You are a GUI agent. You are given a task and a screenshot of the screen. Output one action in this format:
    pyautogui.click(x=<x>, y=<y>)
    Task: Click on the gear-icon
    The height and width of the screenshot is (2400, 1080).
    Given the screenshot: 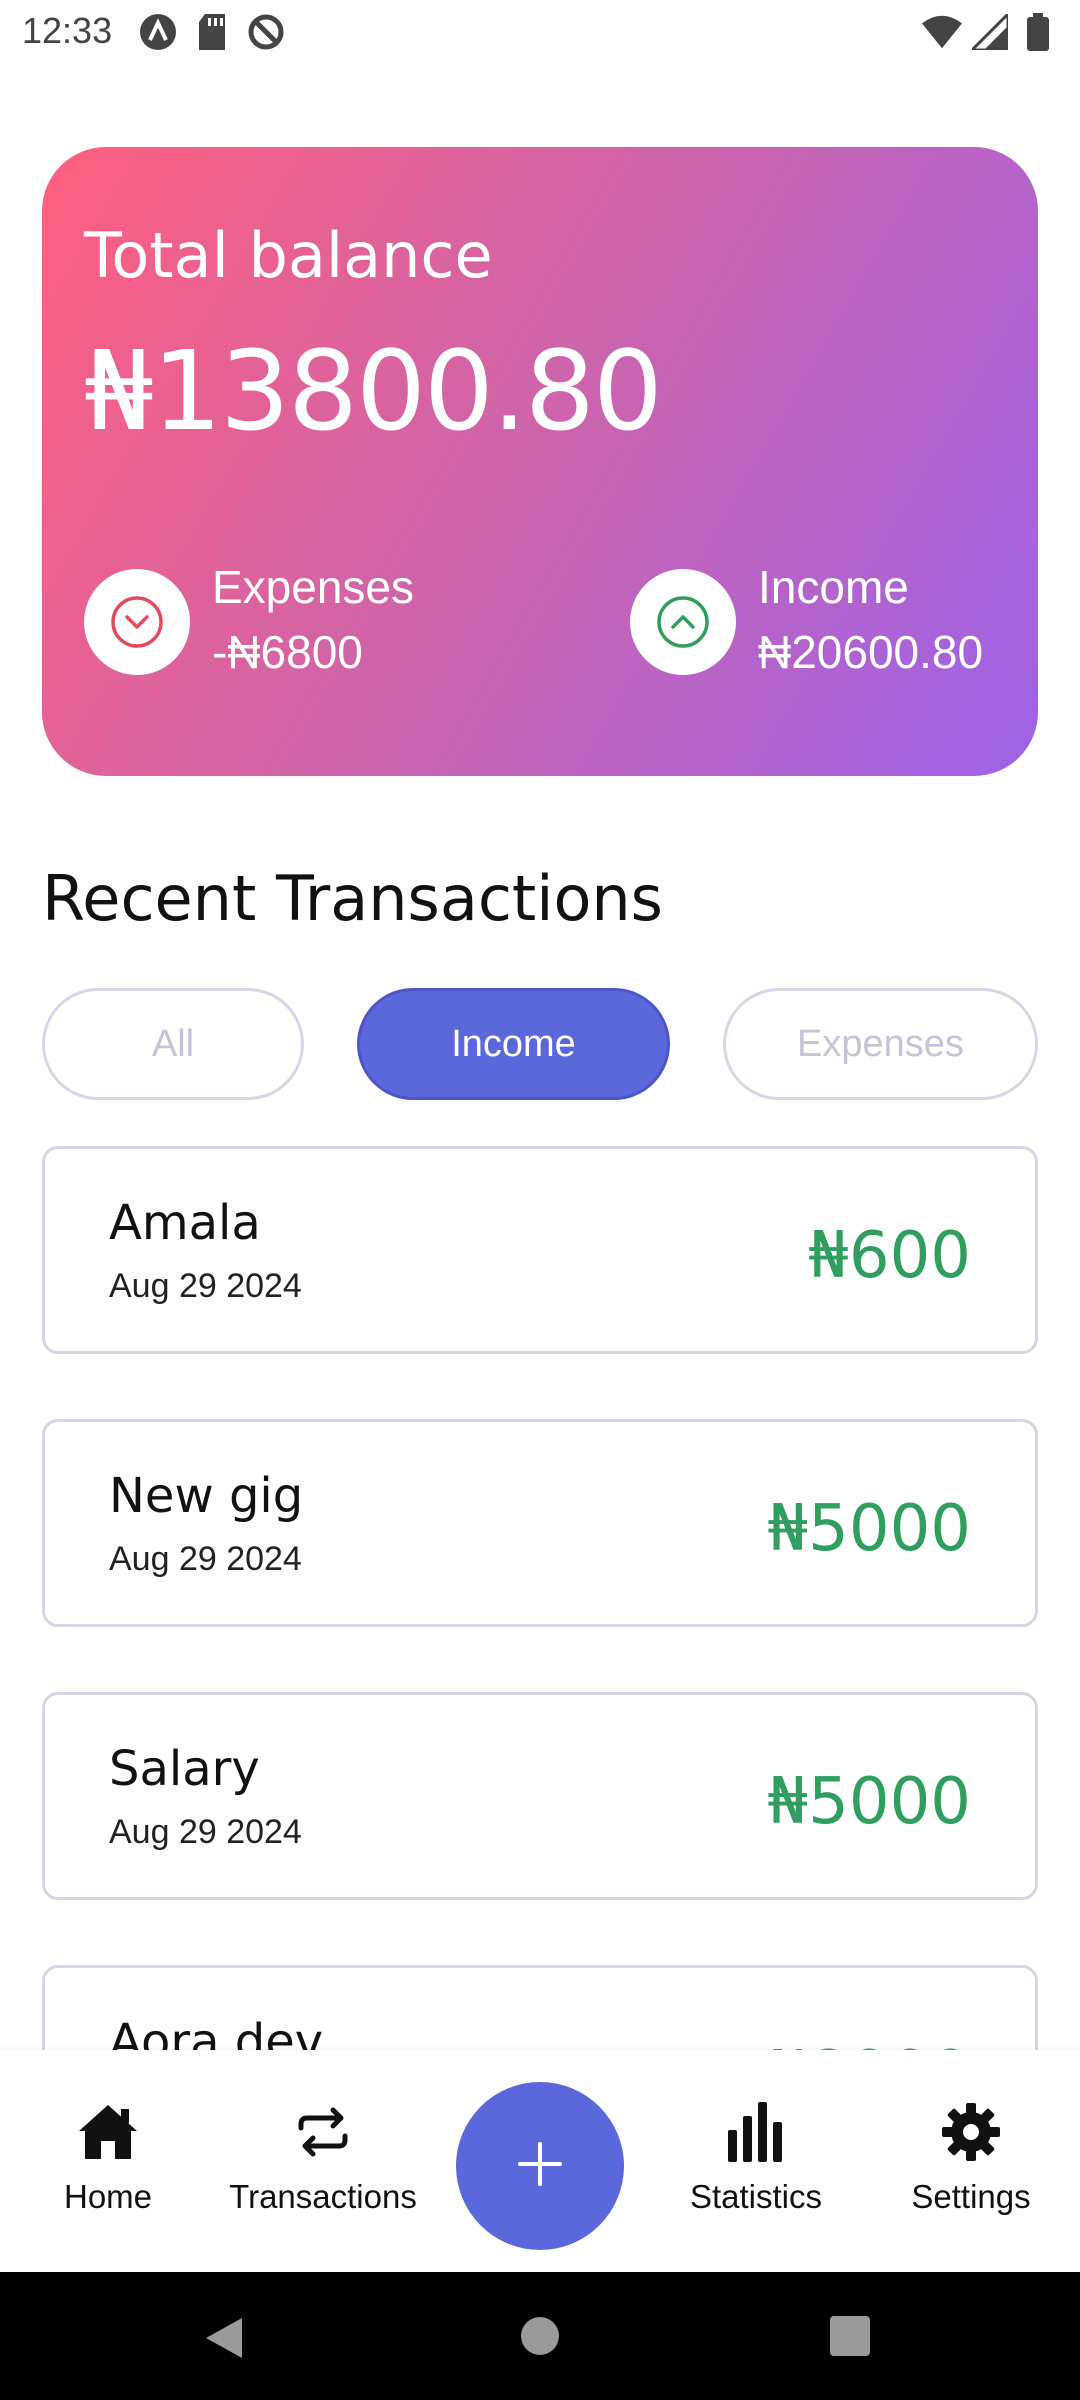 What is the action you would take?
    pyautogui.click(x=971, y=2132)
    